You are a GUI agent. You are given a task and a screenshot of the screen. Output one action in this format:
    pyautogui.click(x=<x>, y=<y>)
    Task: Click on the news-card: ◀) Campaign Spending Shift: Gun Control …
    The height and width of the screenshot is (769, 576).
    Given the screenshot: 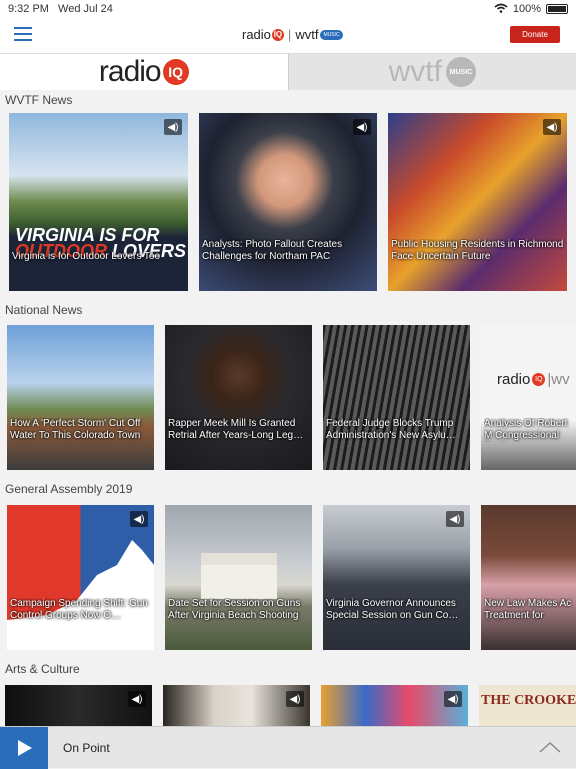 What is the action you would take?
    pyautogui.click(x=80, y=577)
    